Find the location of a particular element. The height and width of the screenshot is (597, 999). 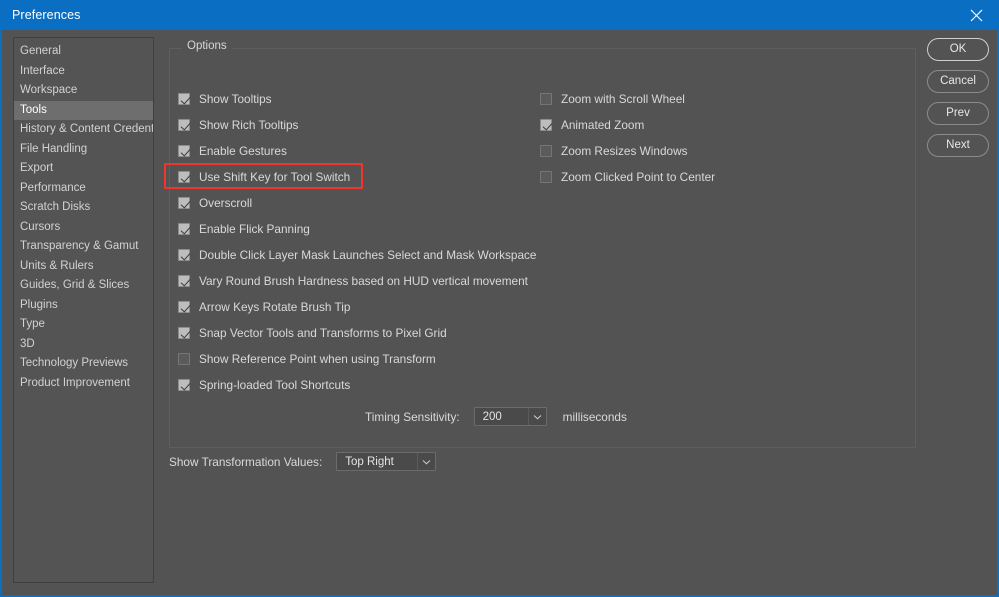

checkbox-row-show-tooltips: Show Tooltips is located at coordinates (225, 99).